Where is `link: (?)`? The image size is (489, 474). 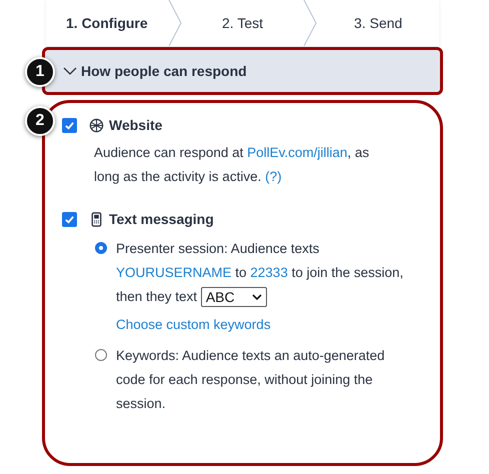 link: (?) is located at coordinates (273, 176).